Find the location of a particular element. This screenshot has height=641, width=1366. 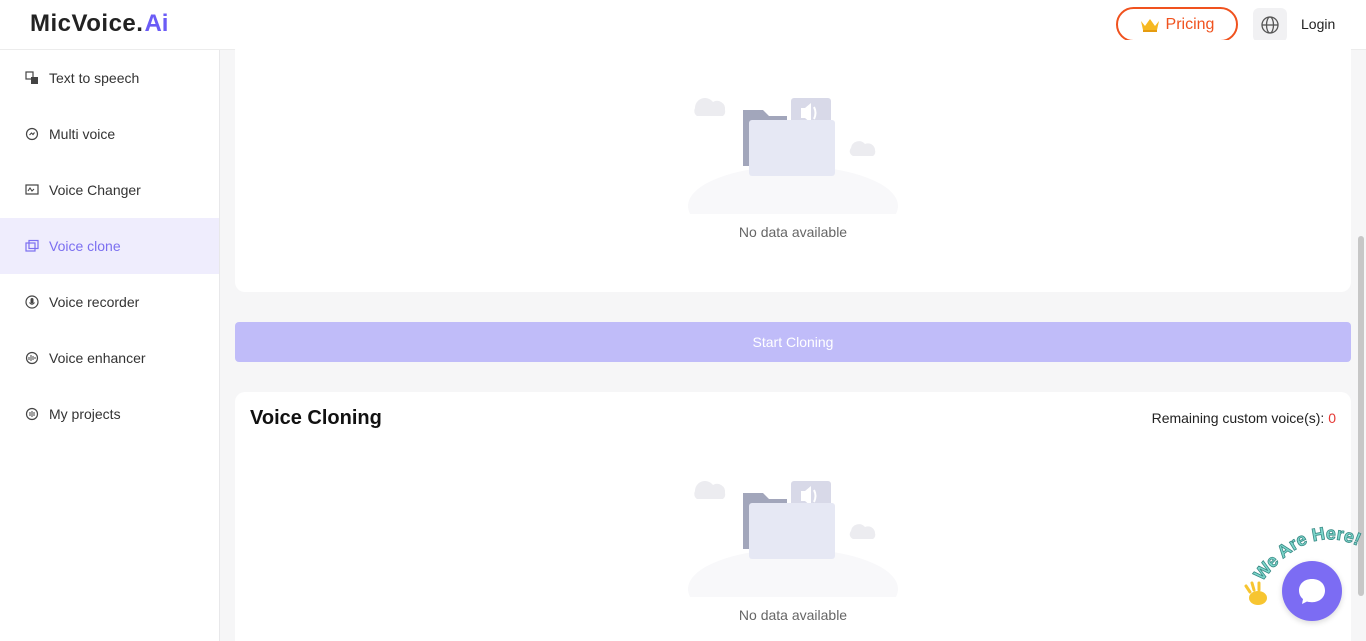

sidebar-item-label: My projects is located at coordinates (85, 414).